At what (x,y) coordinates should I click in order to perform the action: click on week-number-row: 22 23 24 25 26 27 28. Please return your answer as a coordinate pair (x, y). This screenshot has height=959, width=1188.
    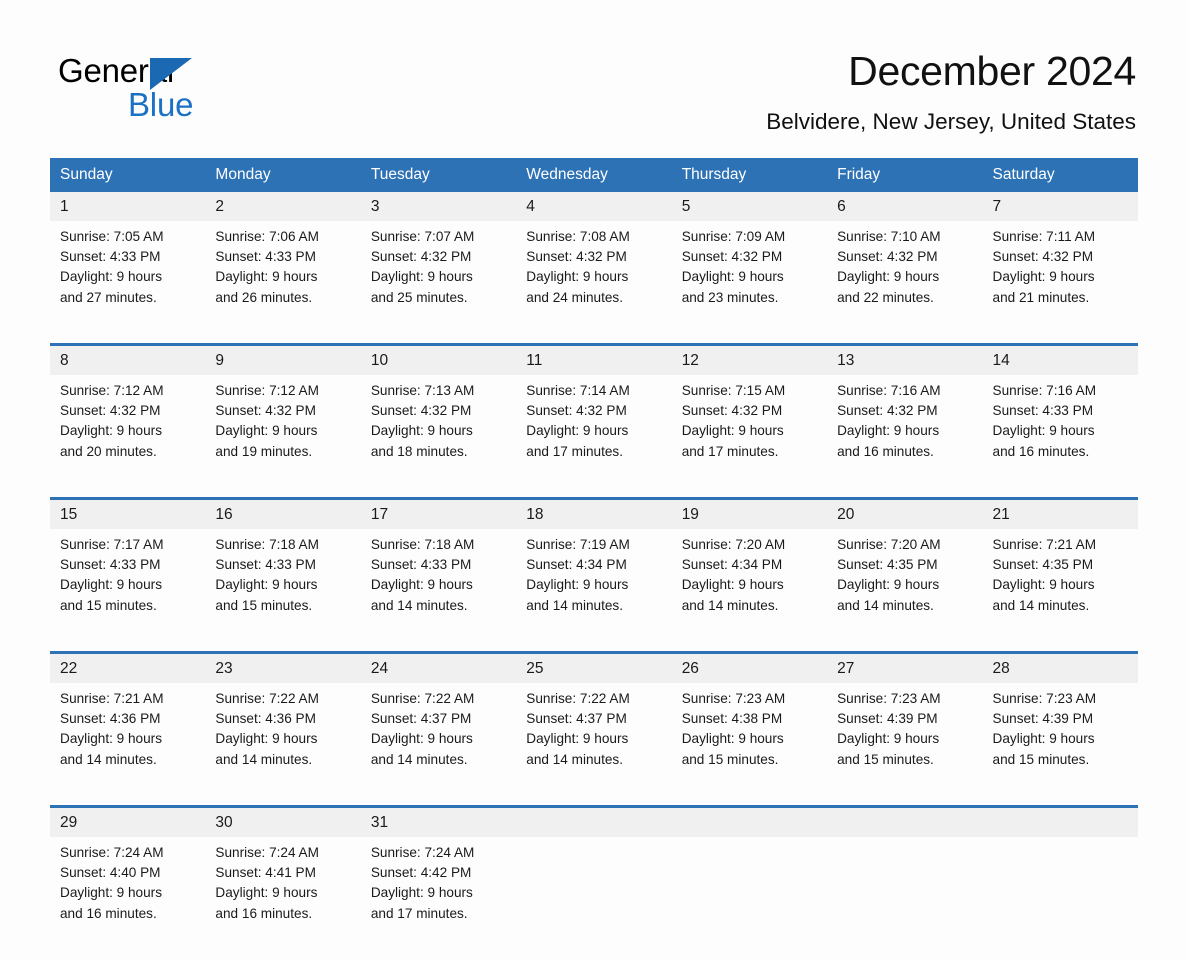
    Looking at the image, I should click on (594, 667).